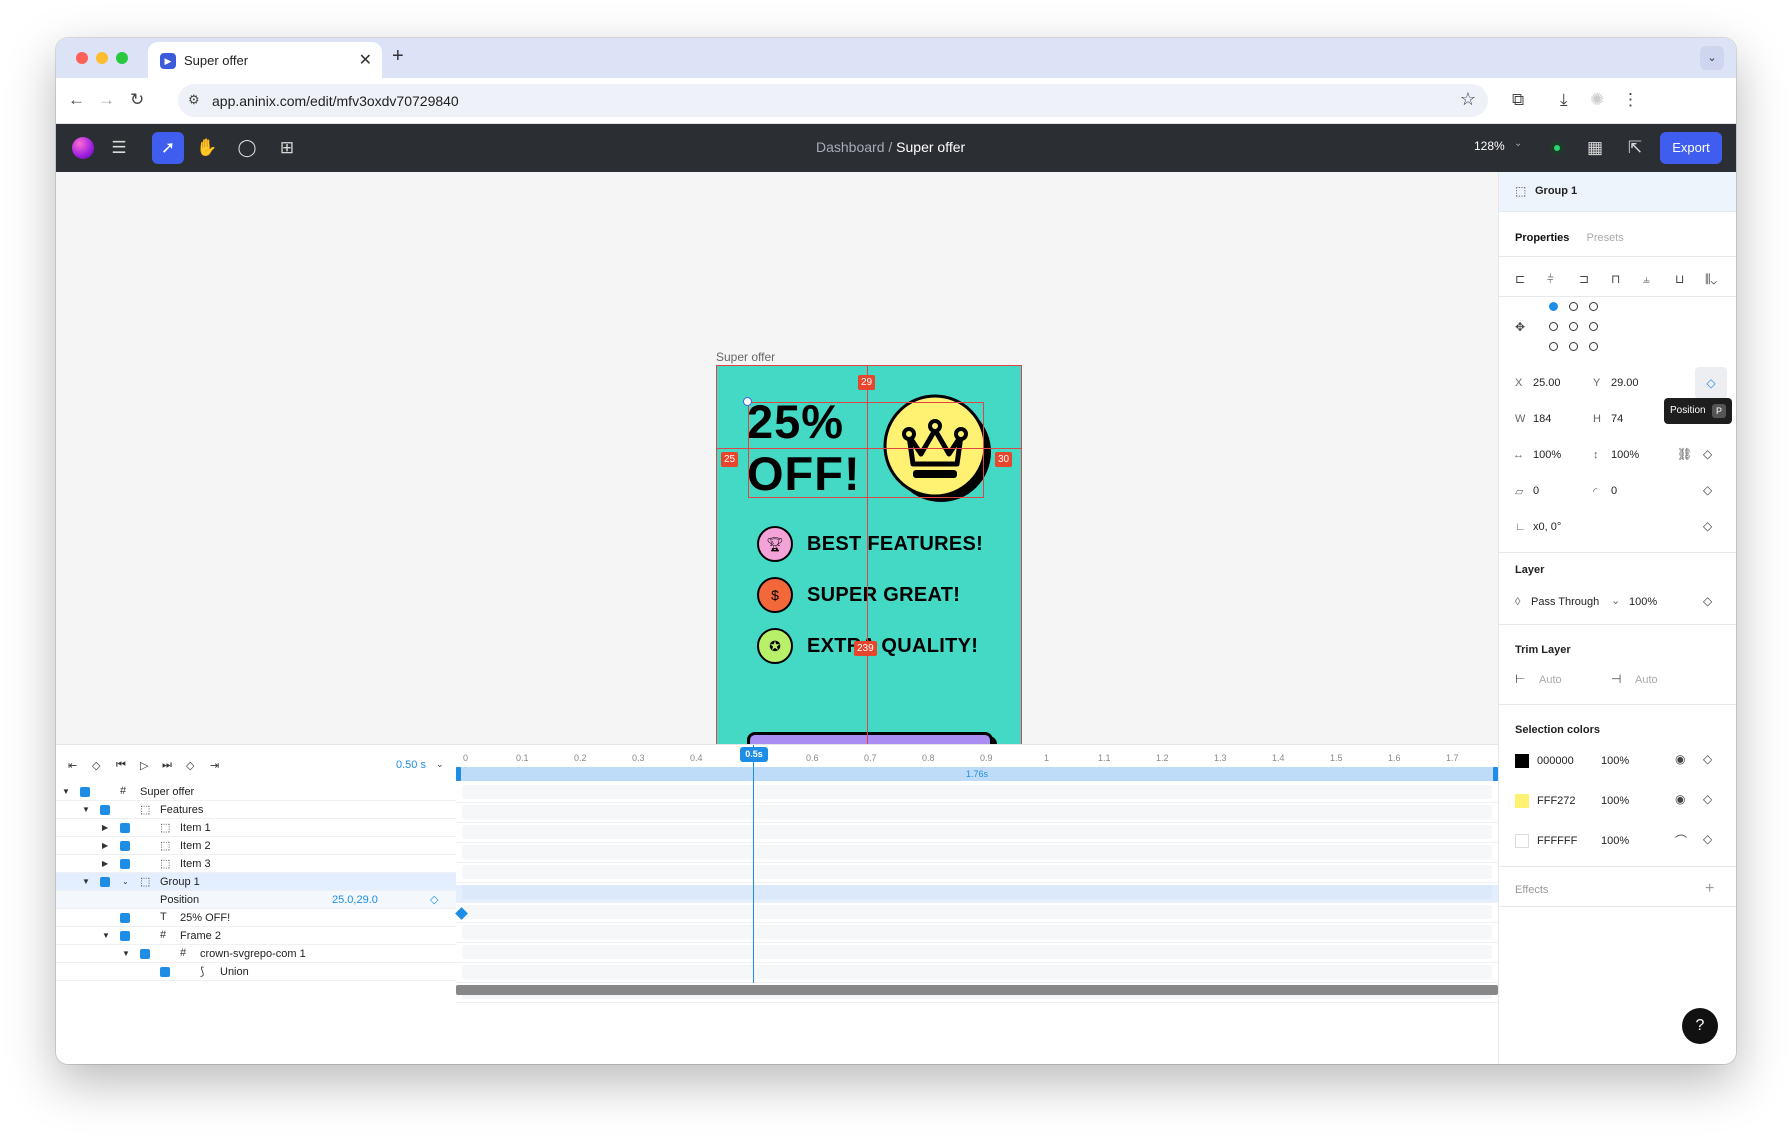 The width and height of the screenshot is (1792, 1137). I want to click on tab-close-icon: ✕, so click(365, 60).